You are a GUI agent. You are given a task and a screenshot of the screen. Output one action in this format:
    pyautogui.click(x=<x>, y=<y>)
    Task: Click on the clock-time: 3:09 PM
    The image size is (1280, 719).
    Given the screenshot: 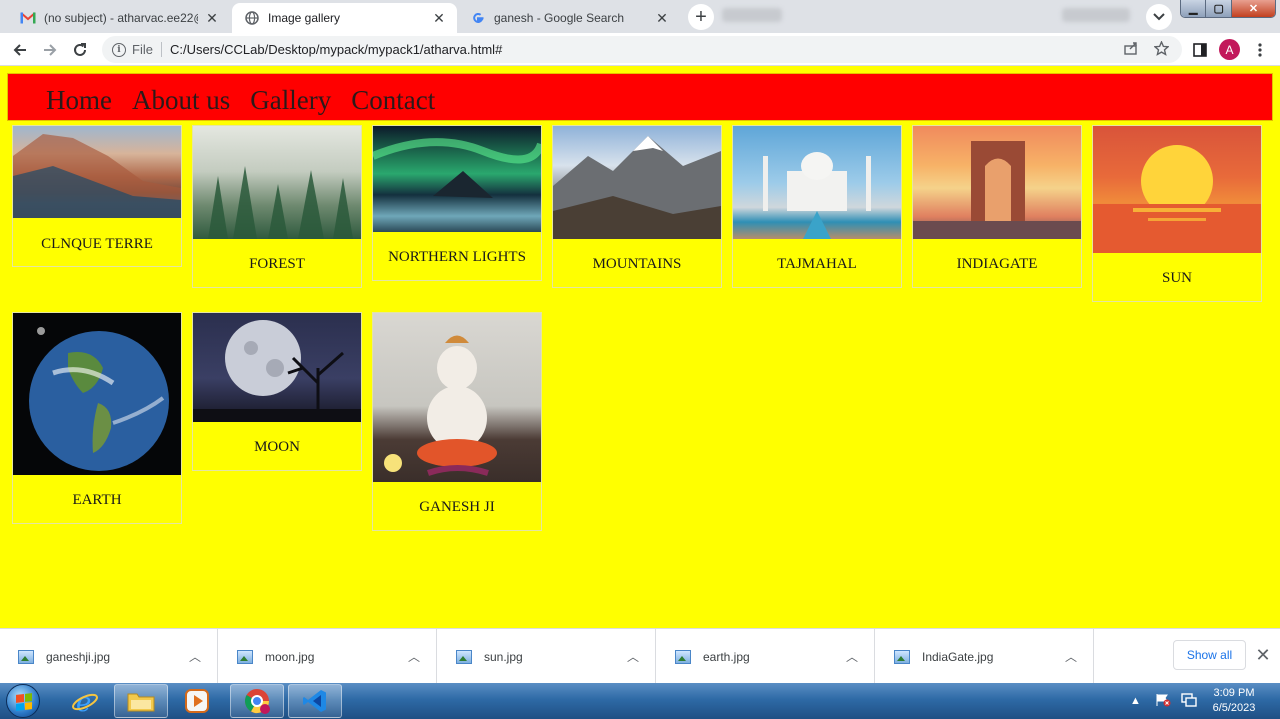 What is the action you would take?
    pyautogui.click(x=1234, y=693)
    